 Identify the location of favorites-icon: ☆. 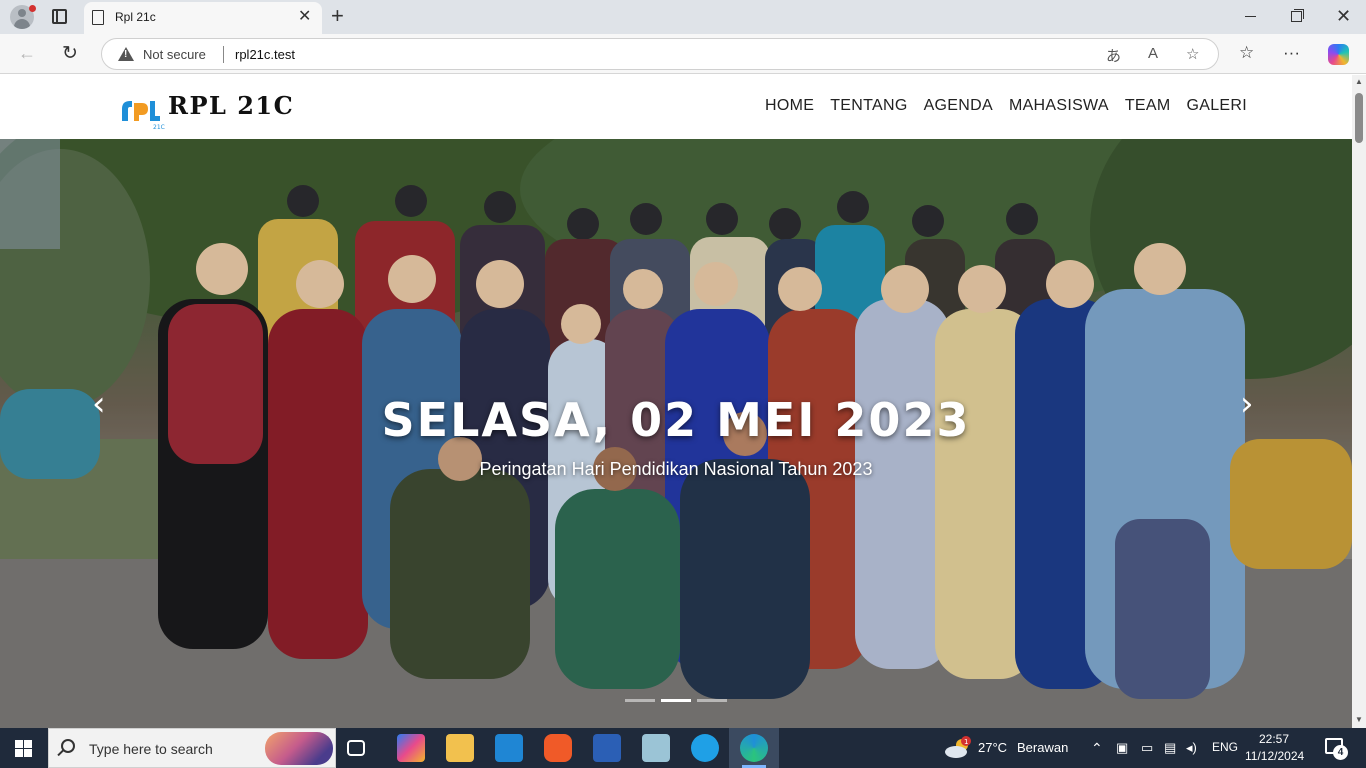
(1246, 53).